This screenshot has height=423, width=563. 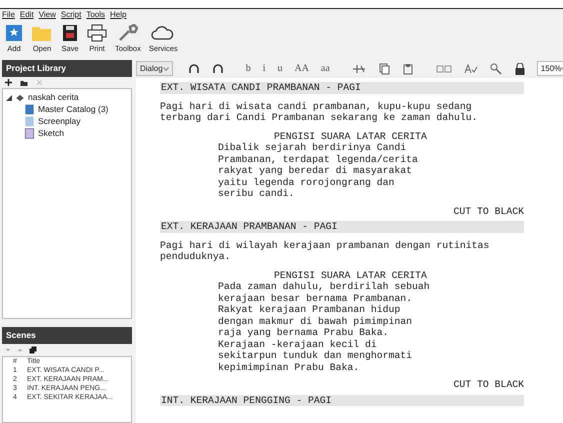 What do you see at coordinates (316, 356) in the screenshot?
I see `dialogue-line: sekitarpun tunduk dan menghormati` at bounding box center [316, 356].